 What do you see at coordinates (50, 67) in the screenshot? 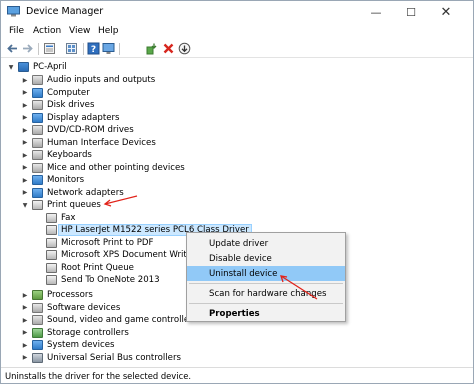
I see `tree-root-label: PC-April` at bounding box center [50, 67].